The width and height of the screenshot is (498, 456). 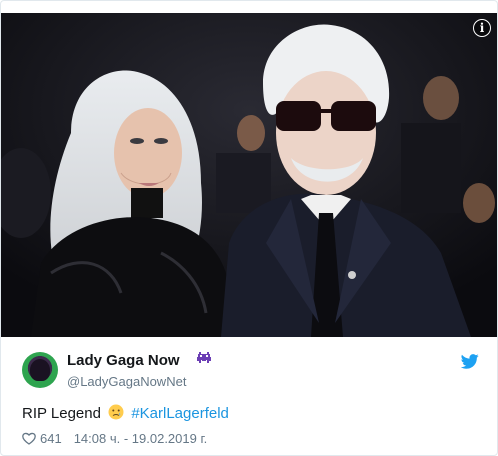 I want to click on hashtag-link: #KarlLagerfeld, so click(x=180, y=413).